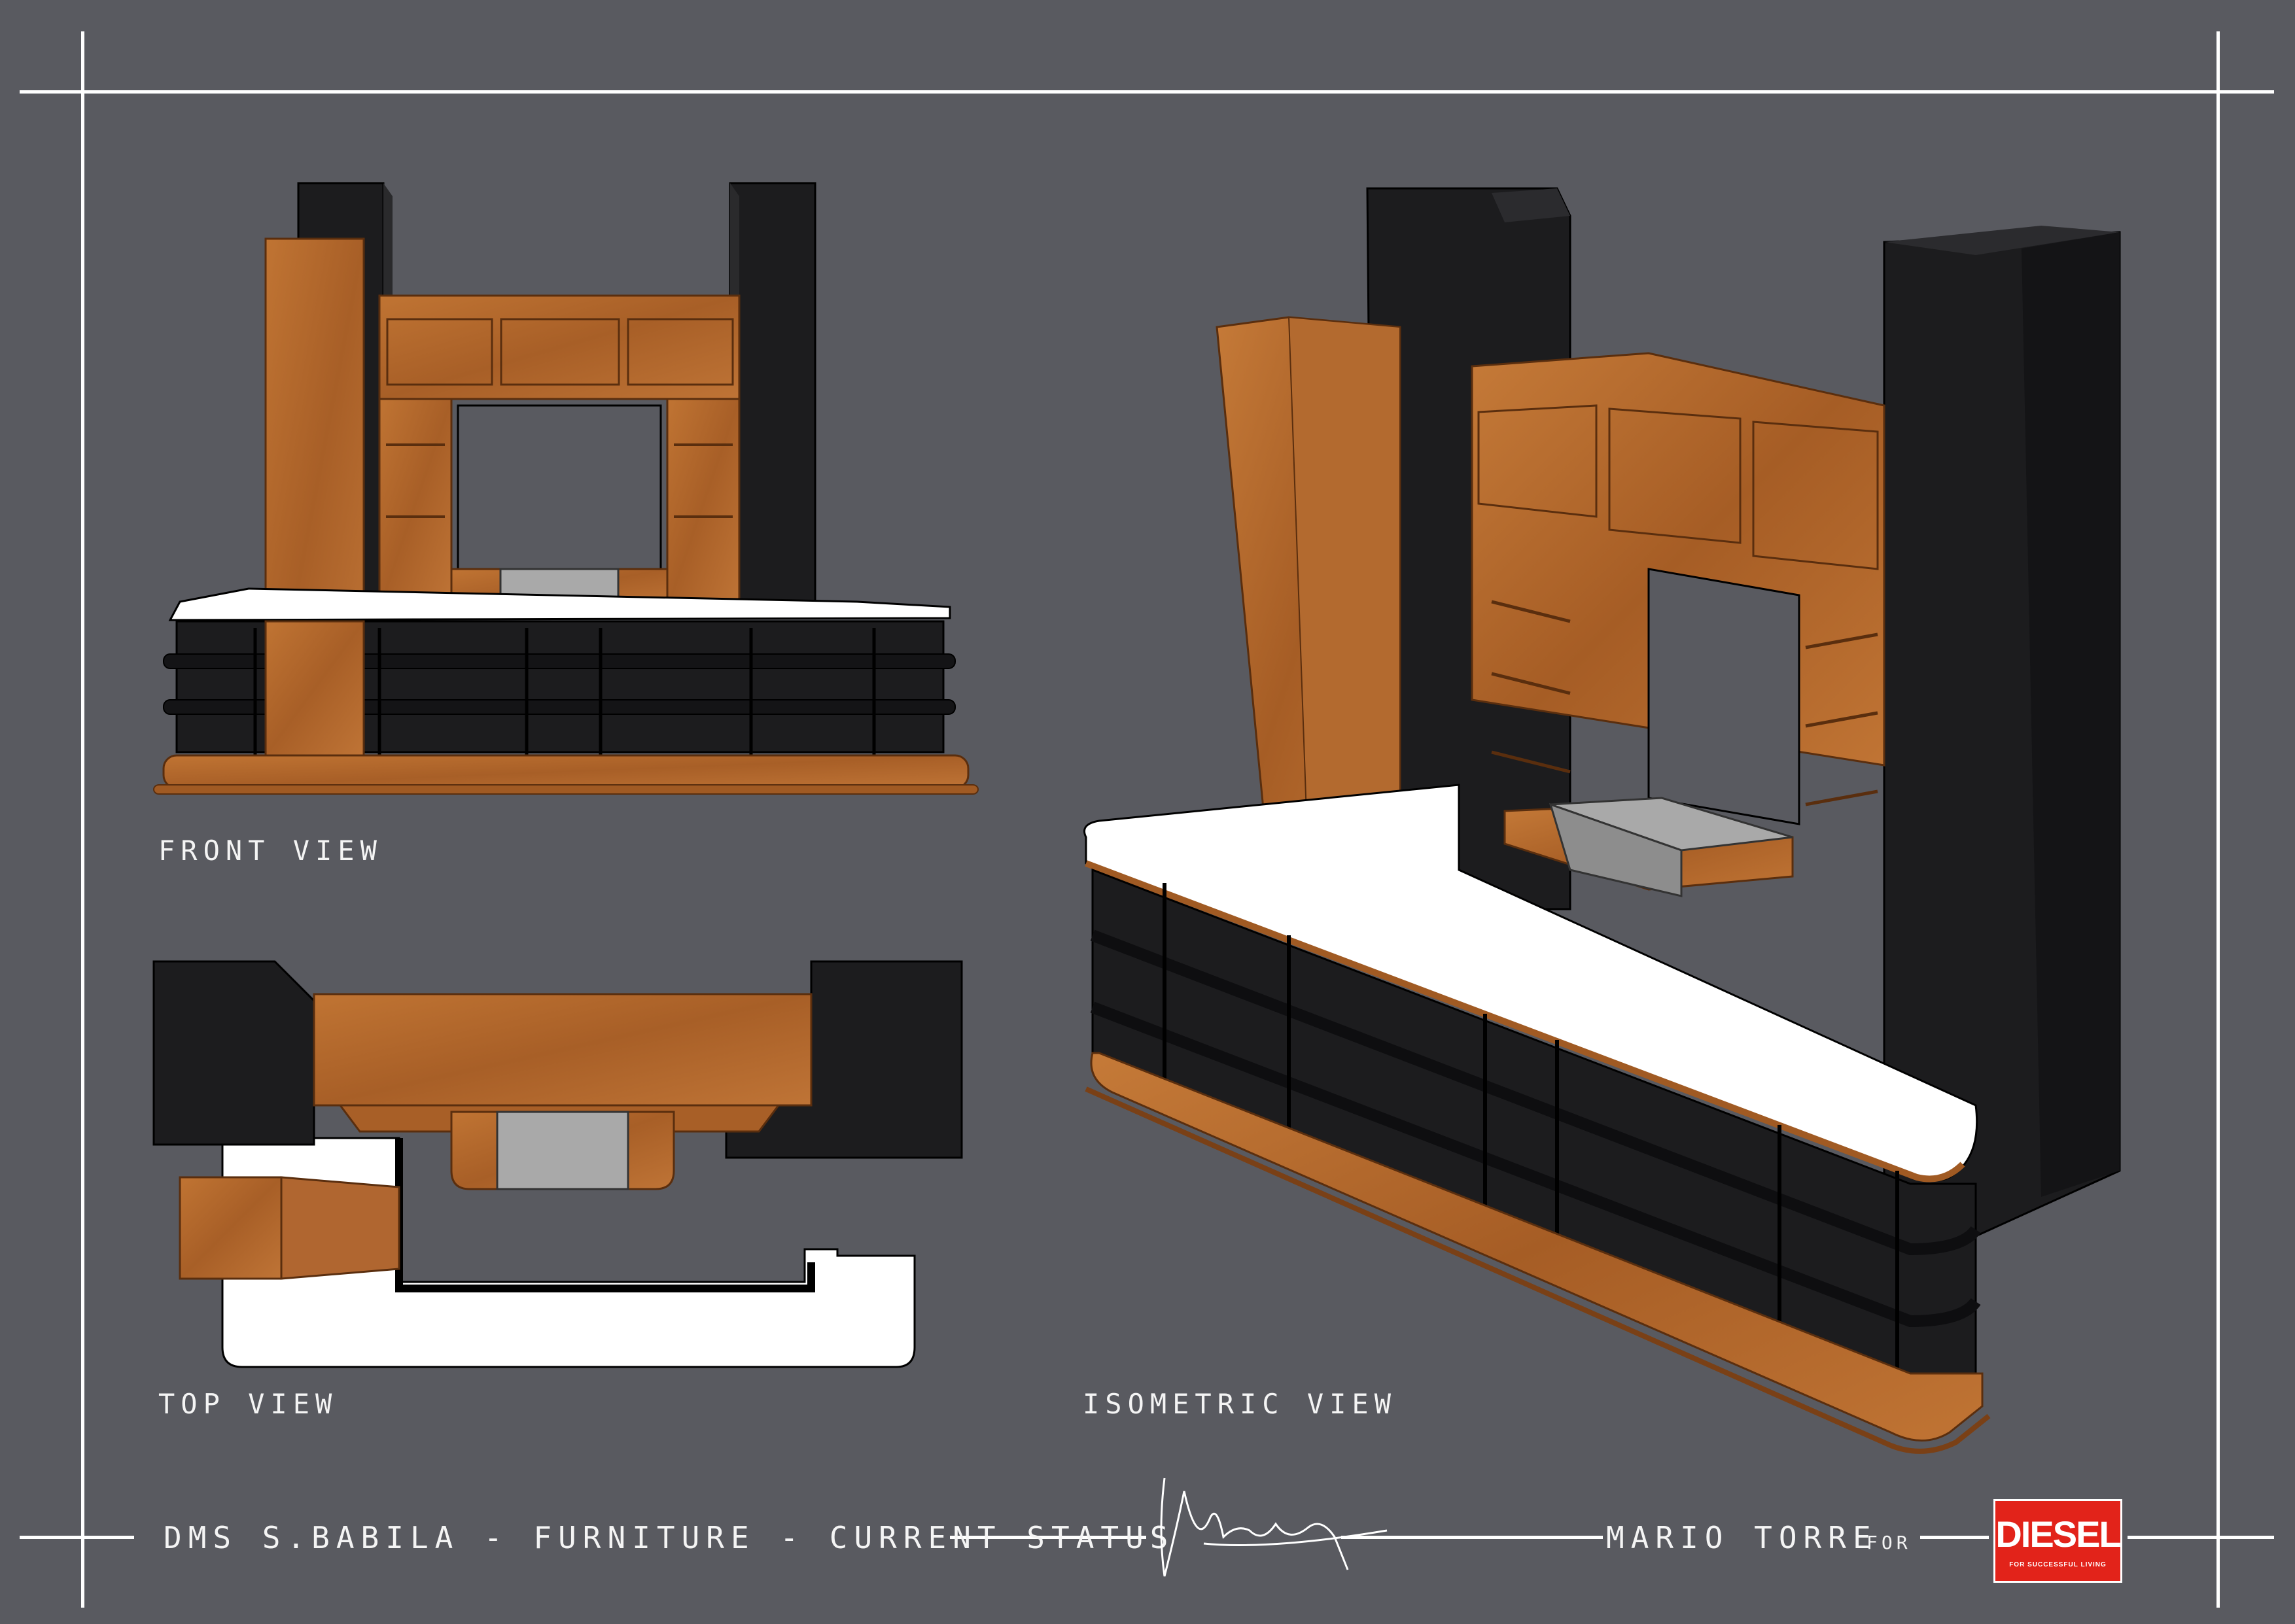 The width and height of the screenshot is (2295, 1624). What do you see at coordinates (270, 851) in the screenshot?
I see `front-view-label: FRONT VIEW` at bounding box center [270, 851].